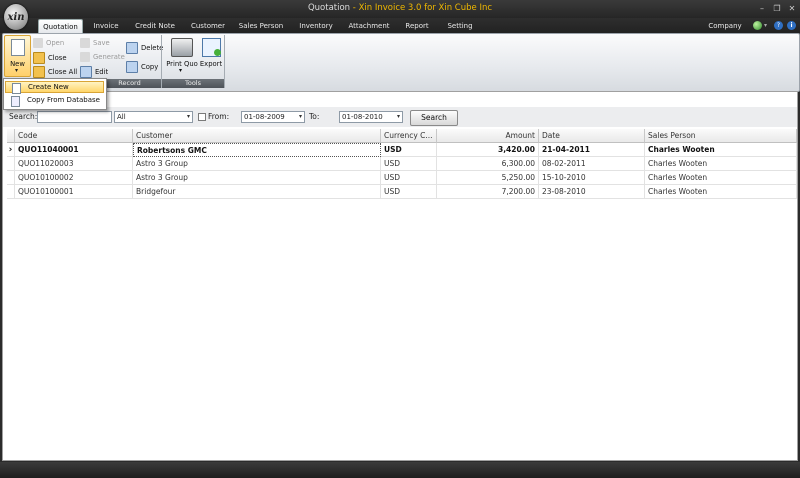 This screenshot has width=800, height=478. What do you see at coordinates (592, 136) in the screenshot?
I see `column-header-date: Date` at bounding box center [592, 136].